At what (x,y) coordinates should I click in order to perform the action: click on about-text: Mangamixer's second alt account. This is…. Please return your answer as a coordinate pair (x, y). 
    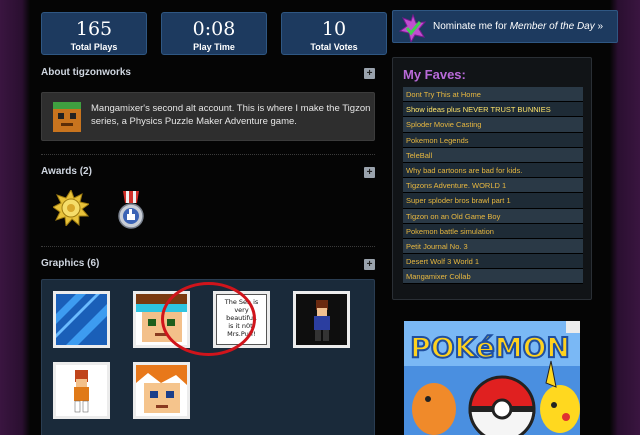
    Looking at the image, I should click on (231, 115).